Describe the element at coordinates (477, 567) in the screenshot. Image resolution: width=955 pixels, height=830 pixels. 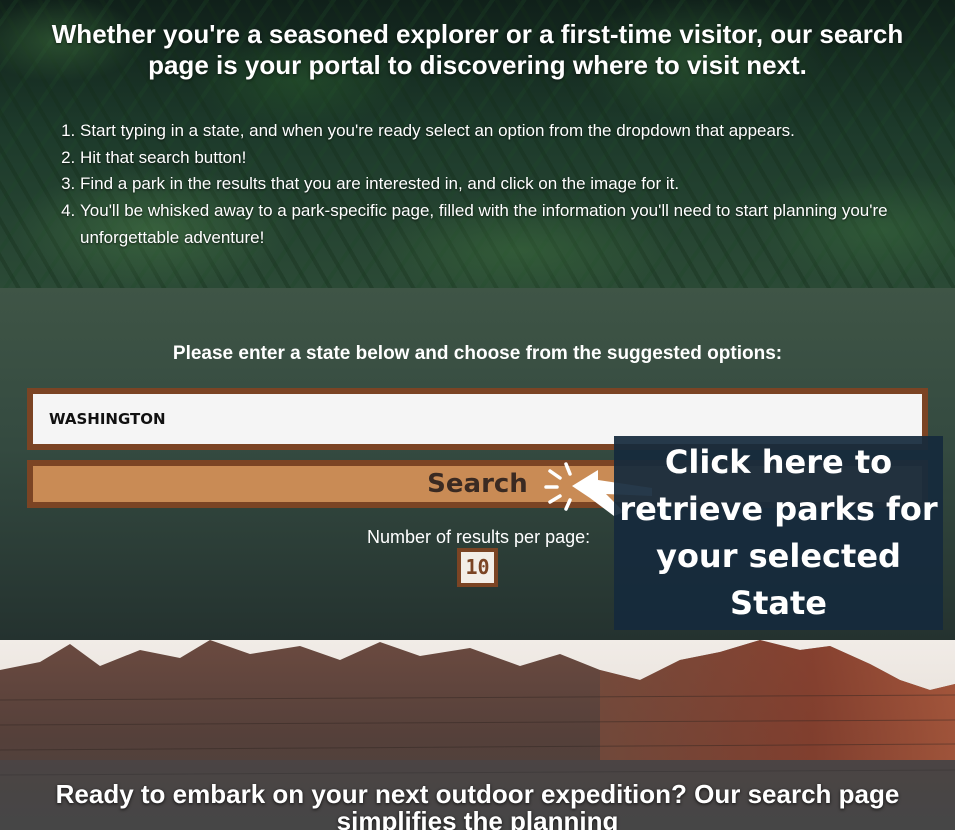
I see `results-per-page-select: 10` at that location.